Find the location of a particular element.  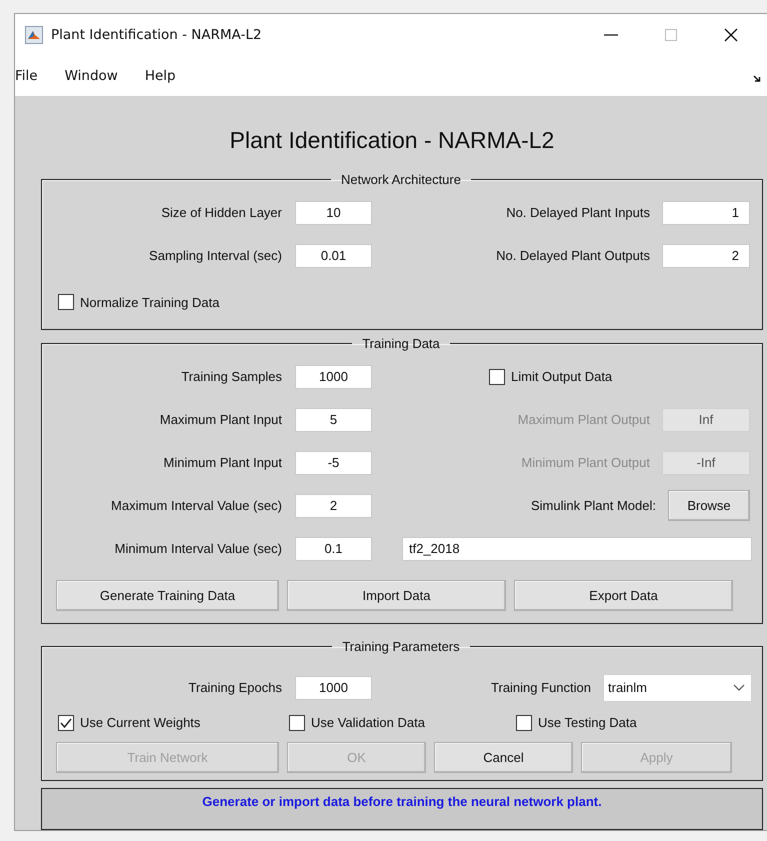

close-icon is located at coordinates (731, 35).